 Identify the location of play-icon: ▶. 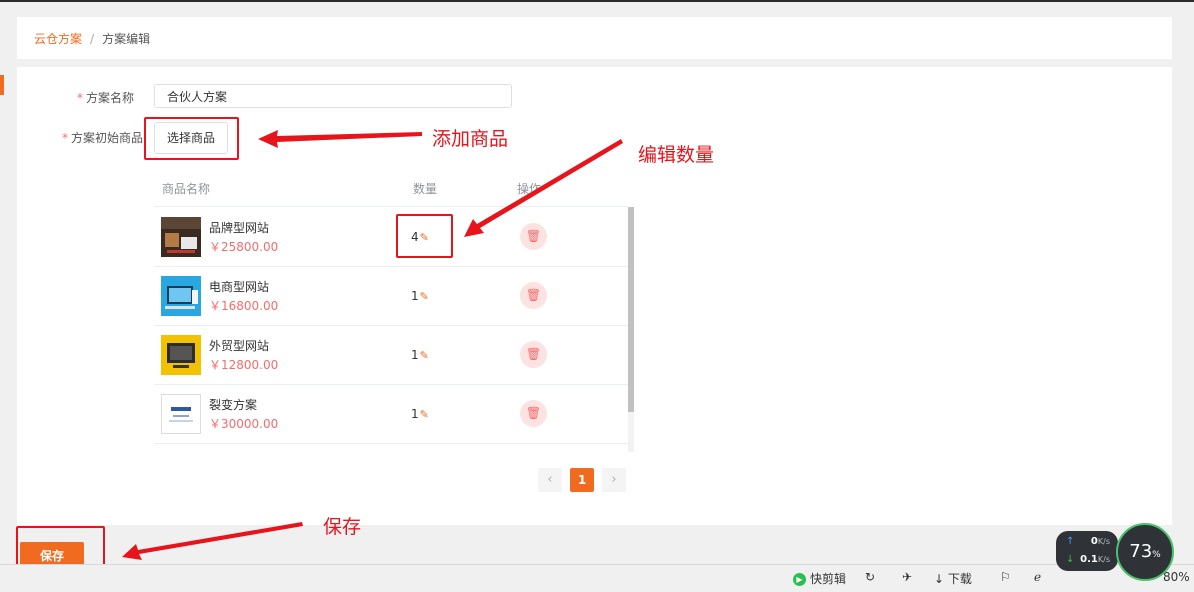
(799, 579).